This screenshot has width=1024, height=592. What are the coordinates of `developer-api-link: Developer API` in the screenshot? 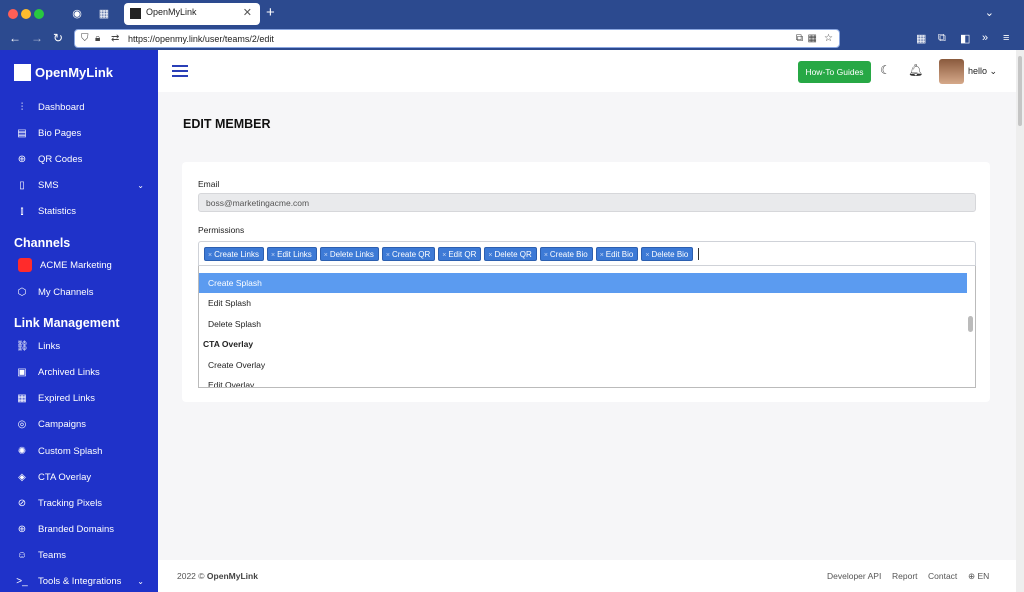 It's located at (854, 576).